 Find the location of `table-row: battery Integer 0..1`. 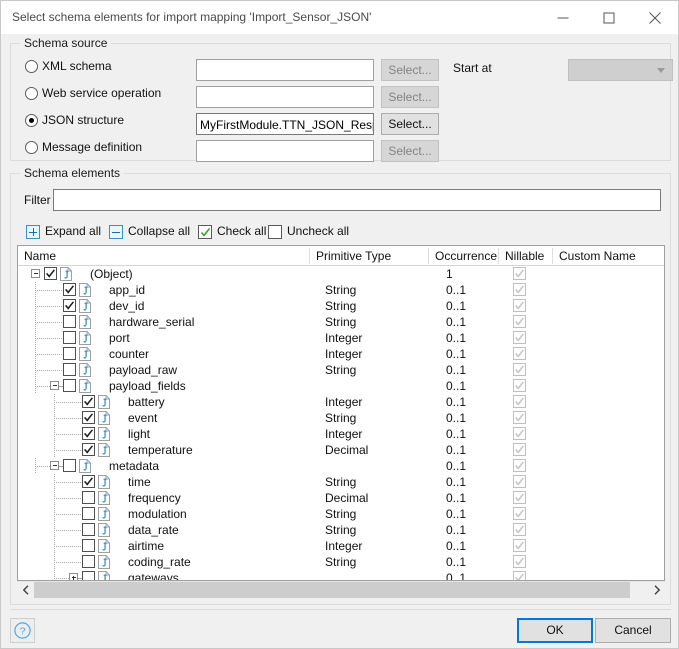

table-row: battery Integer 0..1 is located at coordinates (341, 402).